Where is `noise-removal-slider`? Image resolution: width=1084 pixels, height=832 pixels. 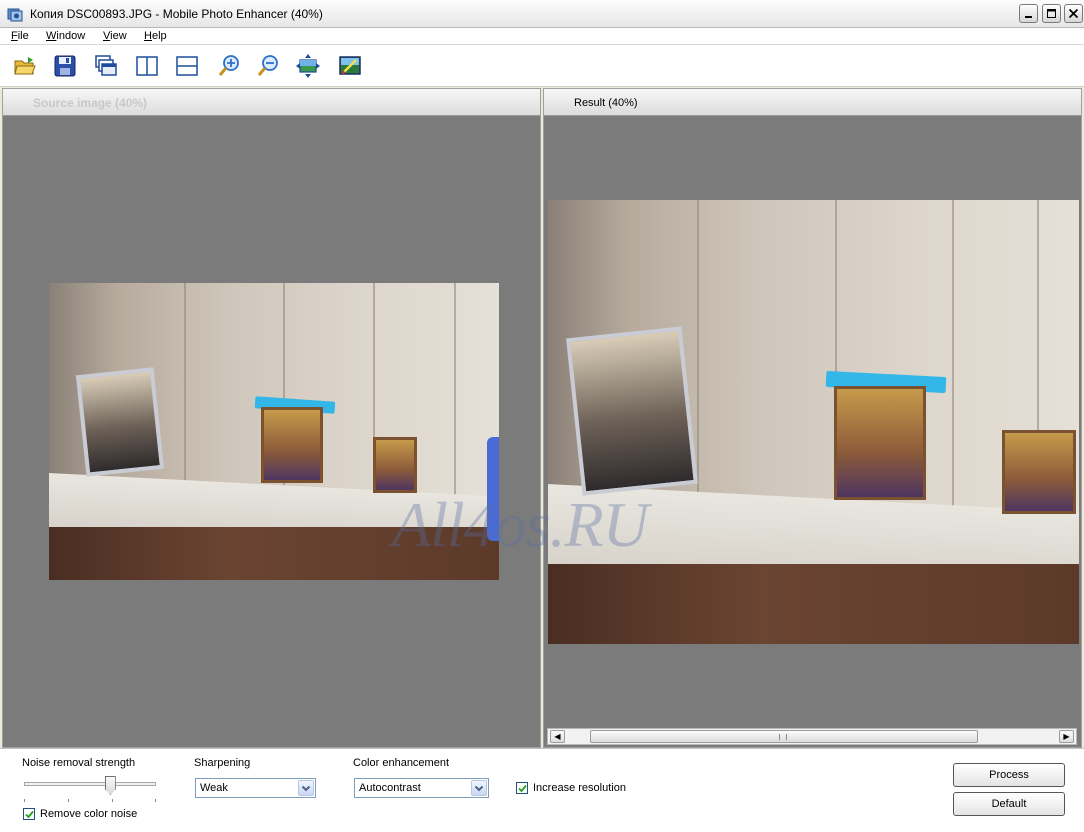 noise-removal-slider is located at coordinates (90, 784).